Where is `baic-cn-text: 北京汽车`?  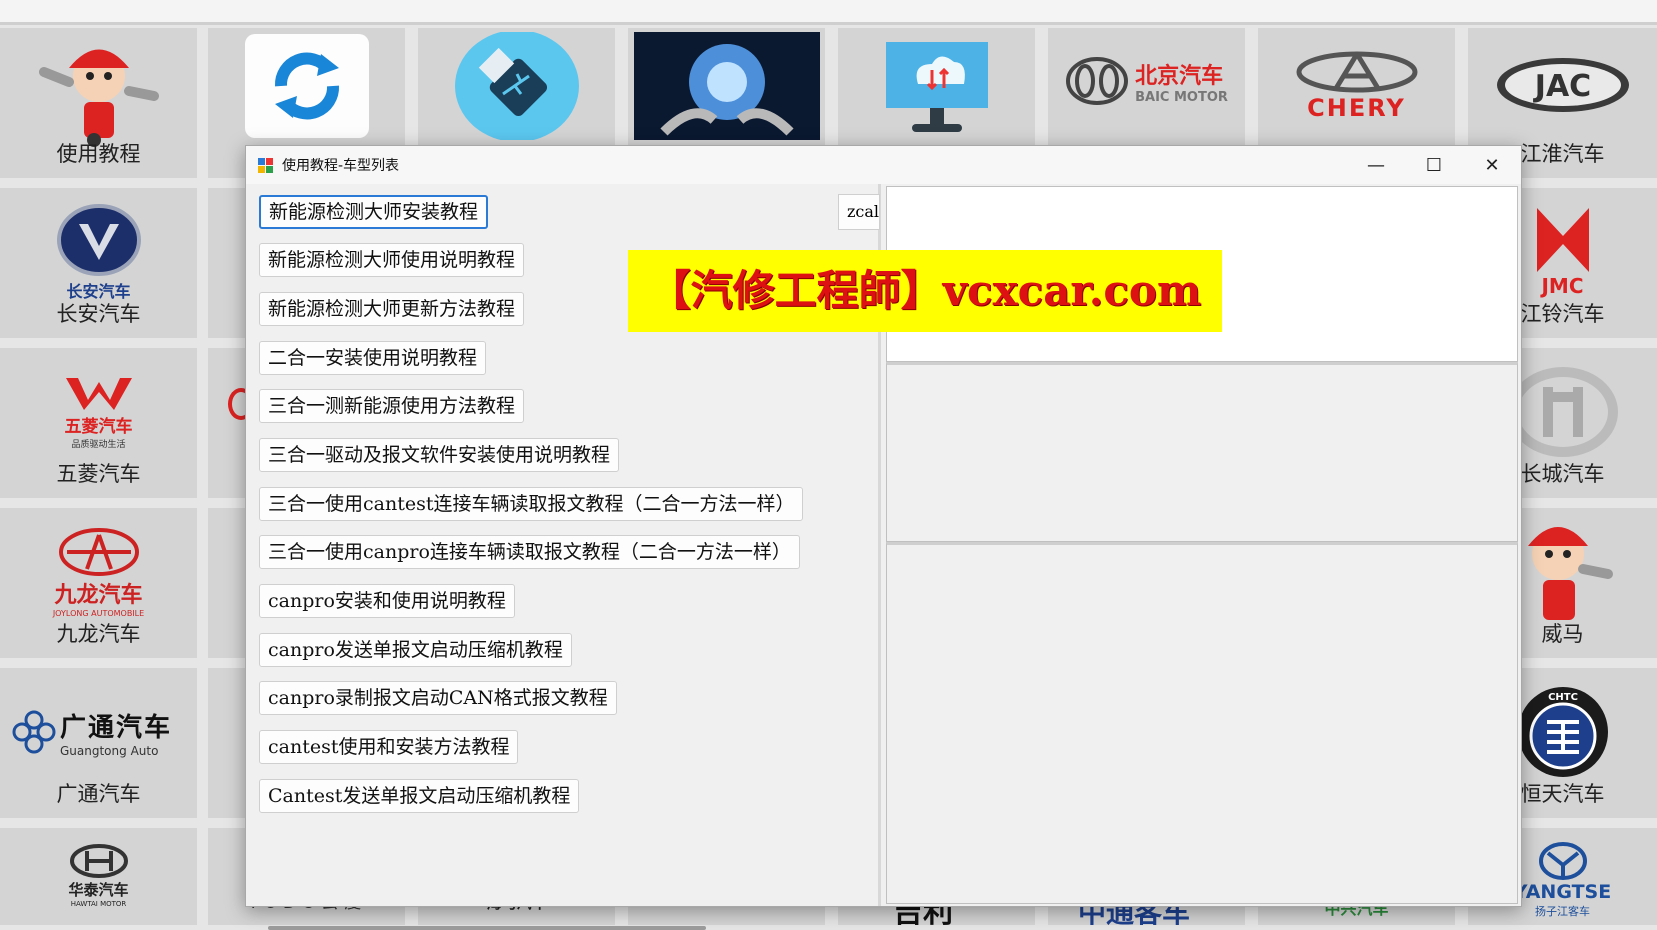 baic-cn-text: 北京汽车 is located at coordinates (1179, 76).